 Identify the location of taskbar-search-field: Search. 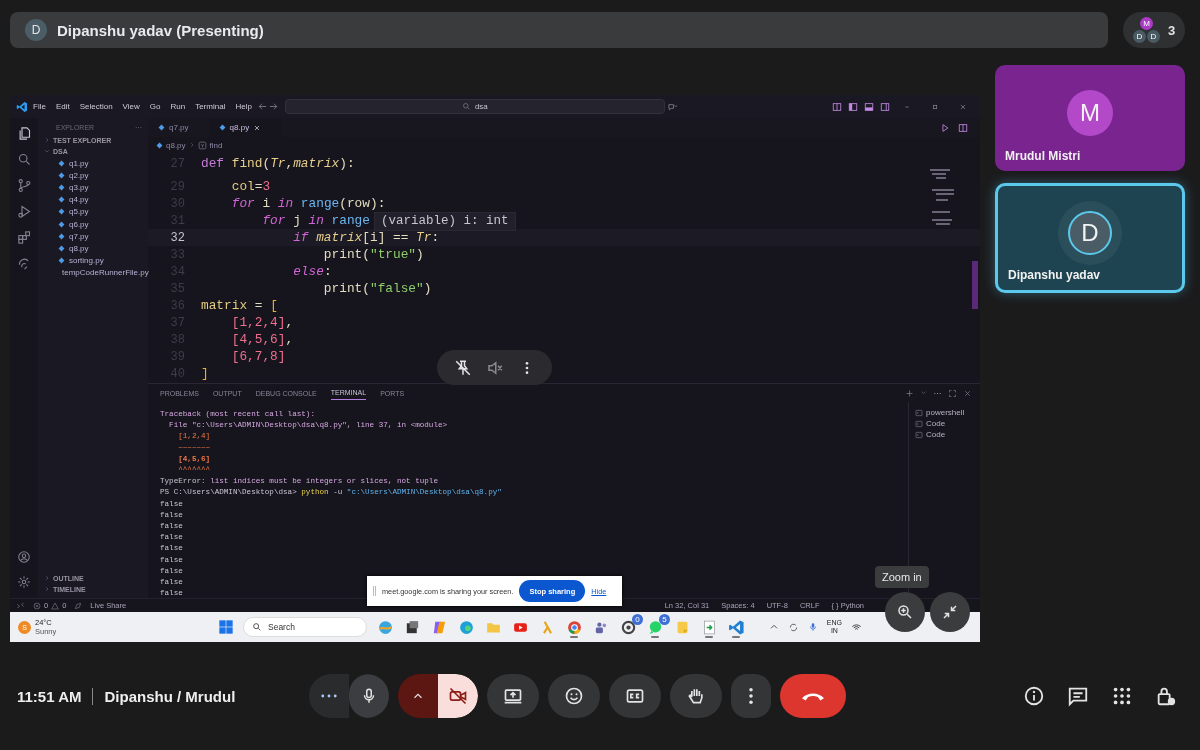
(305, 627).